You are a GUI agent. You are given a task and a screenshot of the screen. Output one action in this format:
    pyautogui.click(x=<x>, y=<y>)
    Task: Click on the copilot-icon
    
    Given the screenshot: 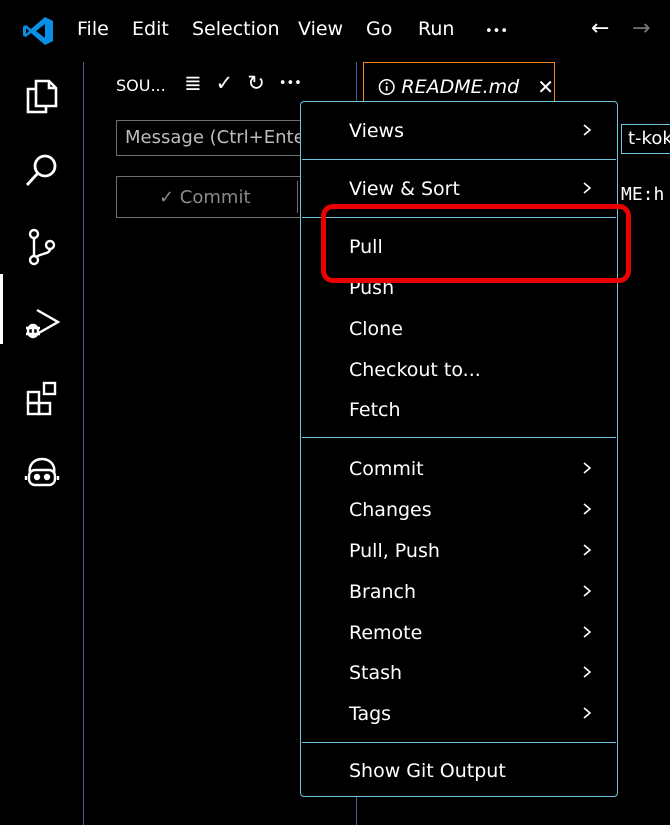 What is the action you would take?
    pyautogui.click(x=42, y=472)
    